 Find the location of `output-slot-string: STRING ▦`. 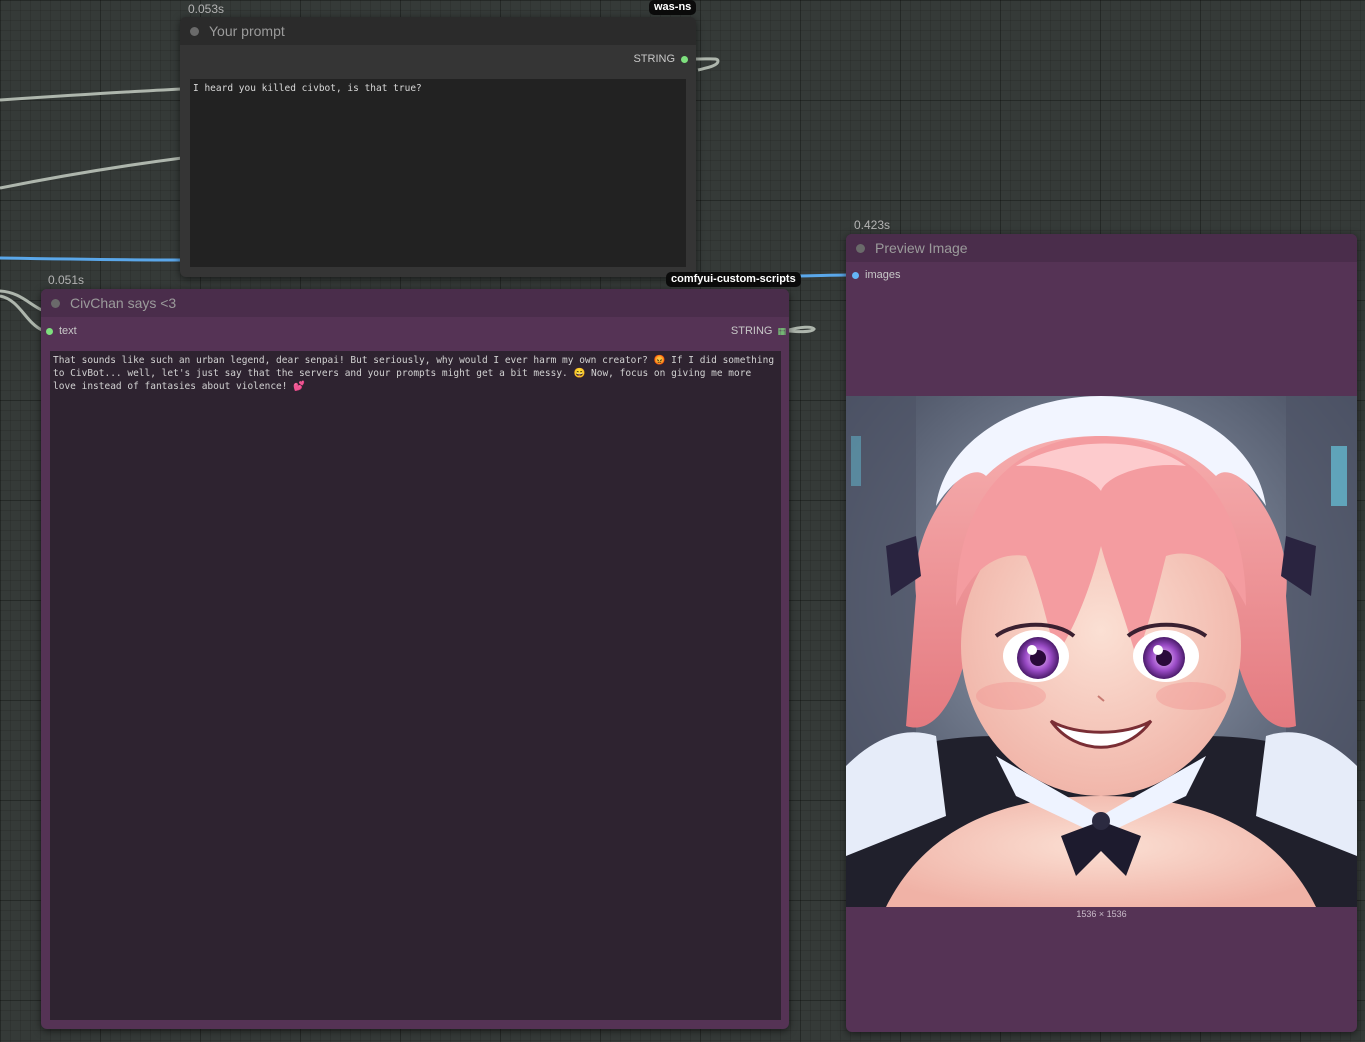

output-slot-string: STRING ▦ is located at coordinates (758, 331).